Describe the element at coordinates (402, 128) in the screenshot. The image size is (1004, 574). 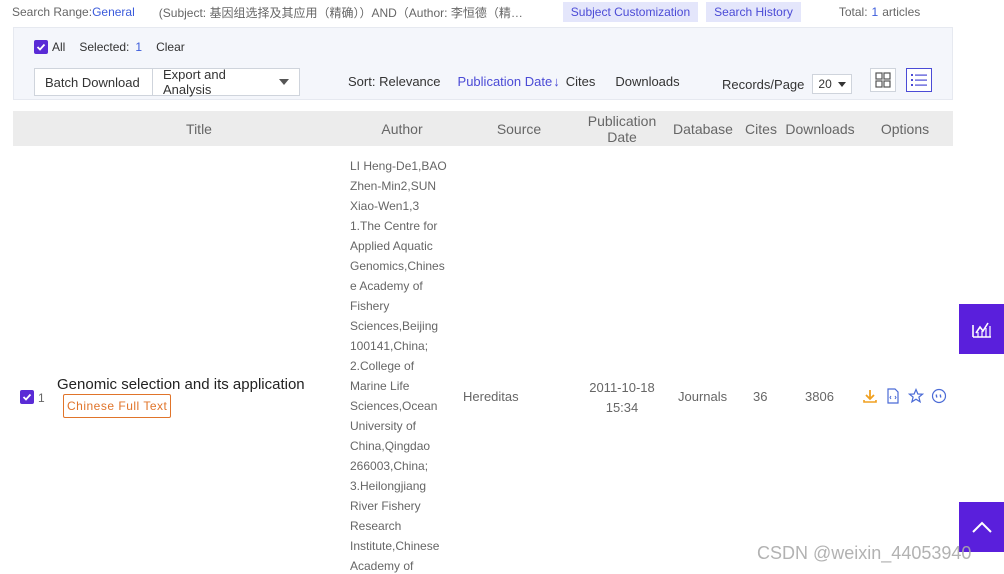
I see `header-author: Author` at that location.